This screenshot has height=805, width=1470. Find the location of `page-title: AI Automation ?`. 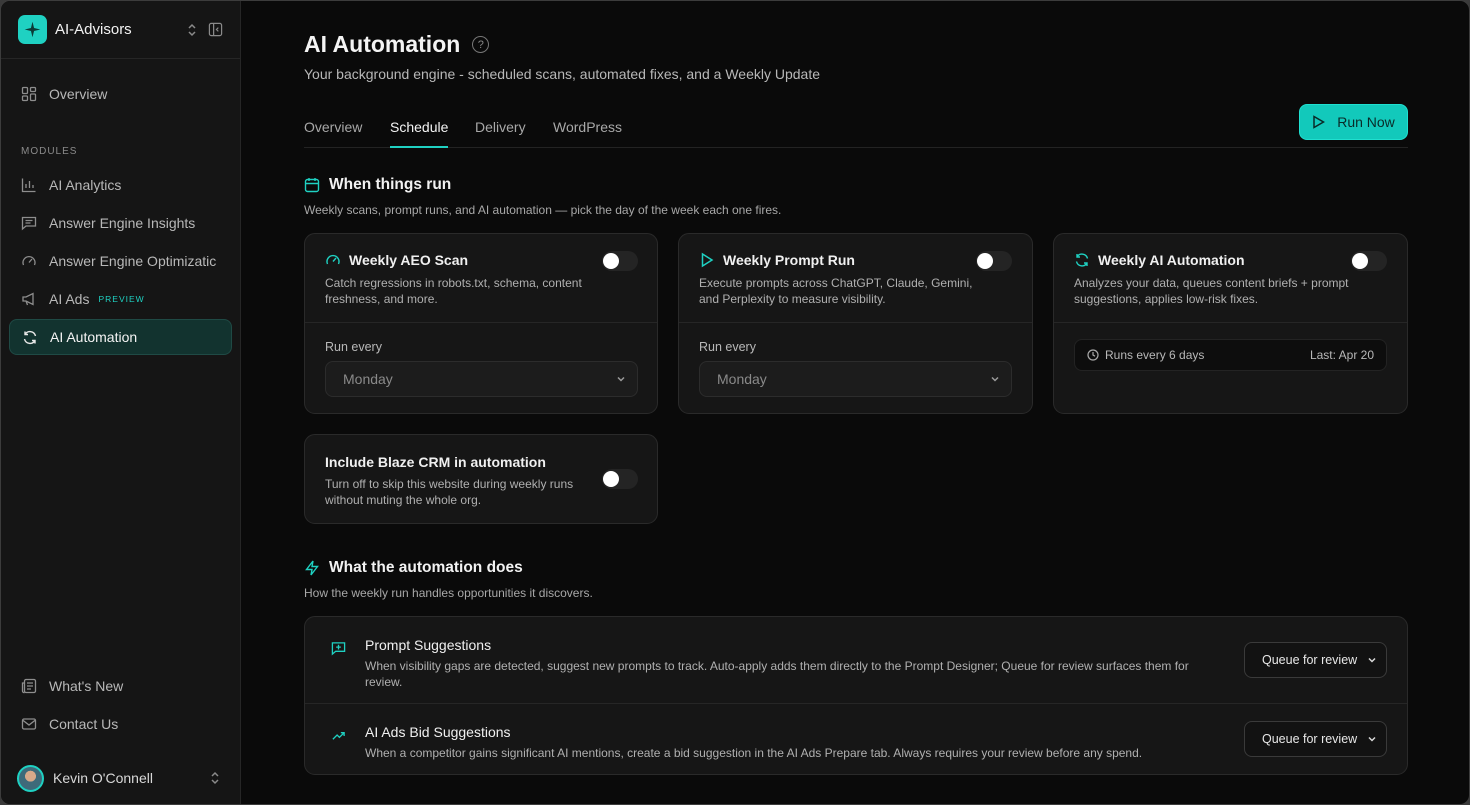

page-title: AI Automation ? is located at coordinates (397, 44).